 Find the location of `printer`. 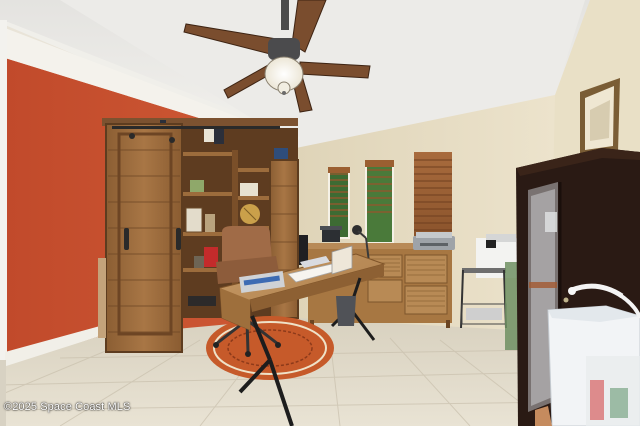

printer is located at coordinates (434, 241).